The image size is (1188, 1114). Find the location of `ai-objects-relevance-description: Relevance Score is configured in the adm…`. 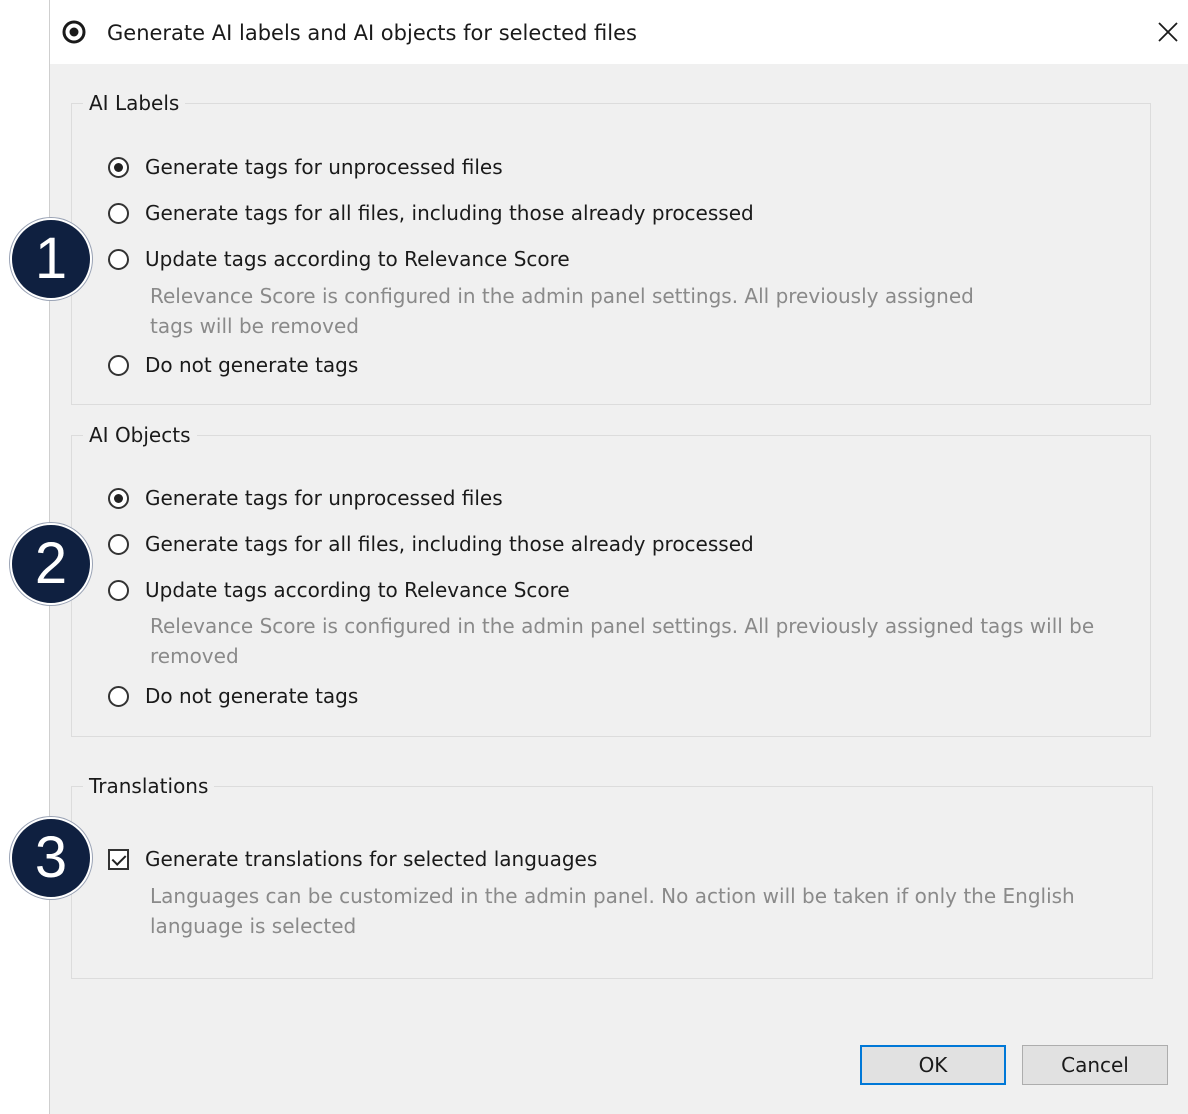

ai-objects-relevance-description: Relevance Score is configured in the adm… is located at coordinates (622, 641).